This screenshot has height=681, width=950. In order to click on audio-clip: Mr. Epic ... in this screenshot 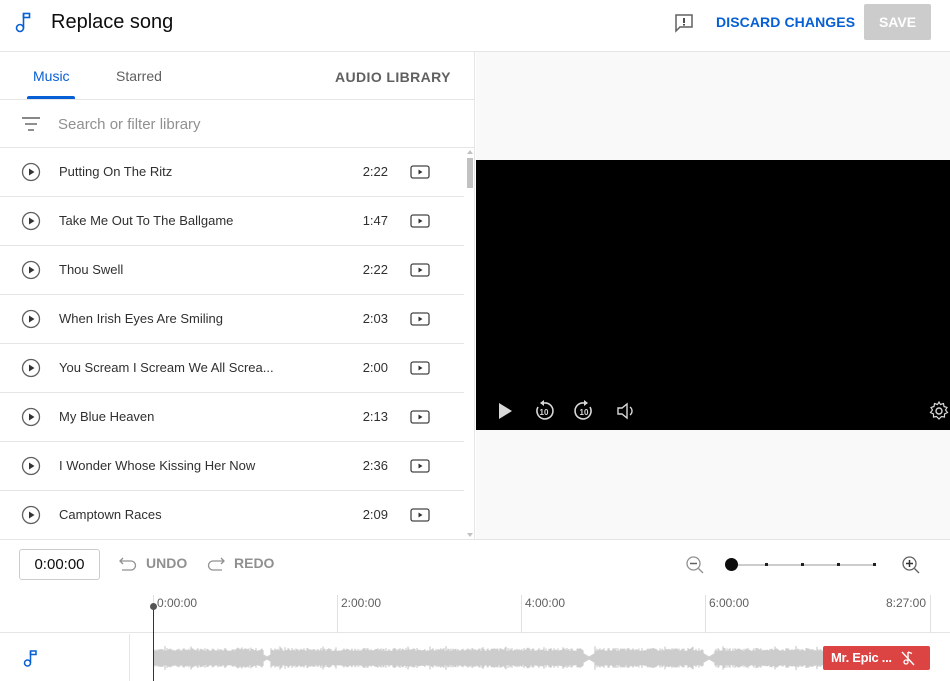, I will do `click(876, 658)`.